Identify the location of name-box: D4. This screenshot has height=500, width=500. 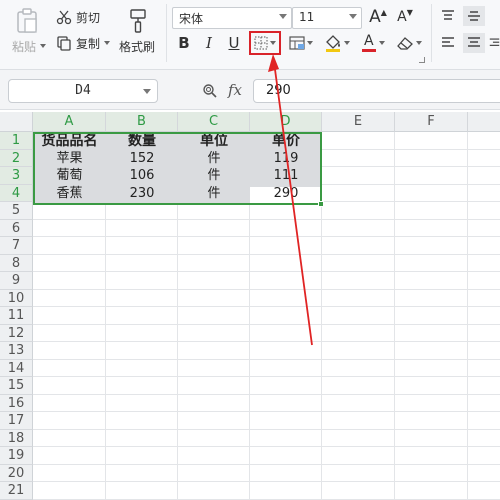
(83, 91).